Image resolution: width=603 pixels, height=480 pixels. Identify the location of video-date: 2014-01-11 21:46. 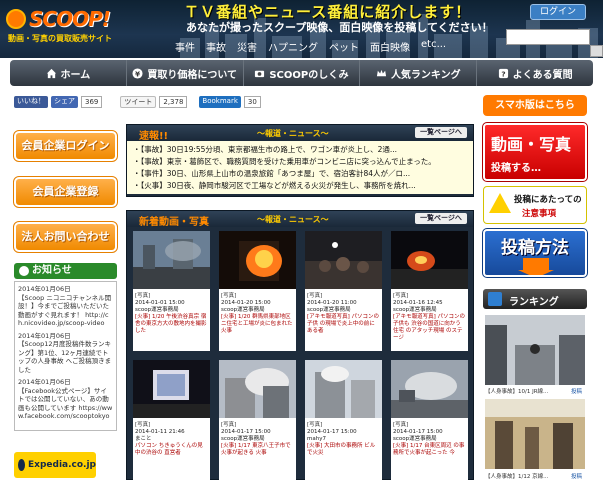
(160, 432).